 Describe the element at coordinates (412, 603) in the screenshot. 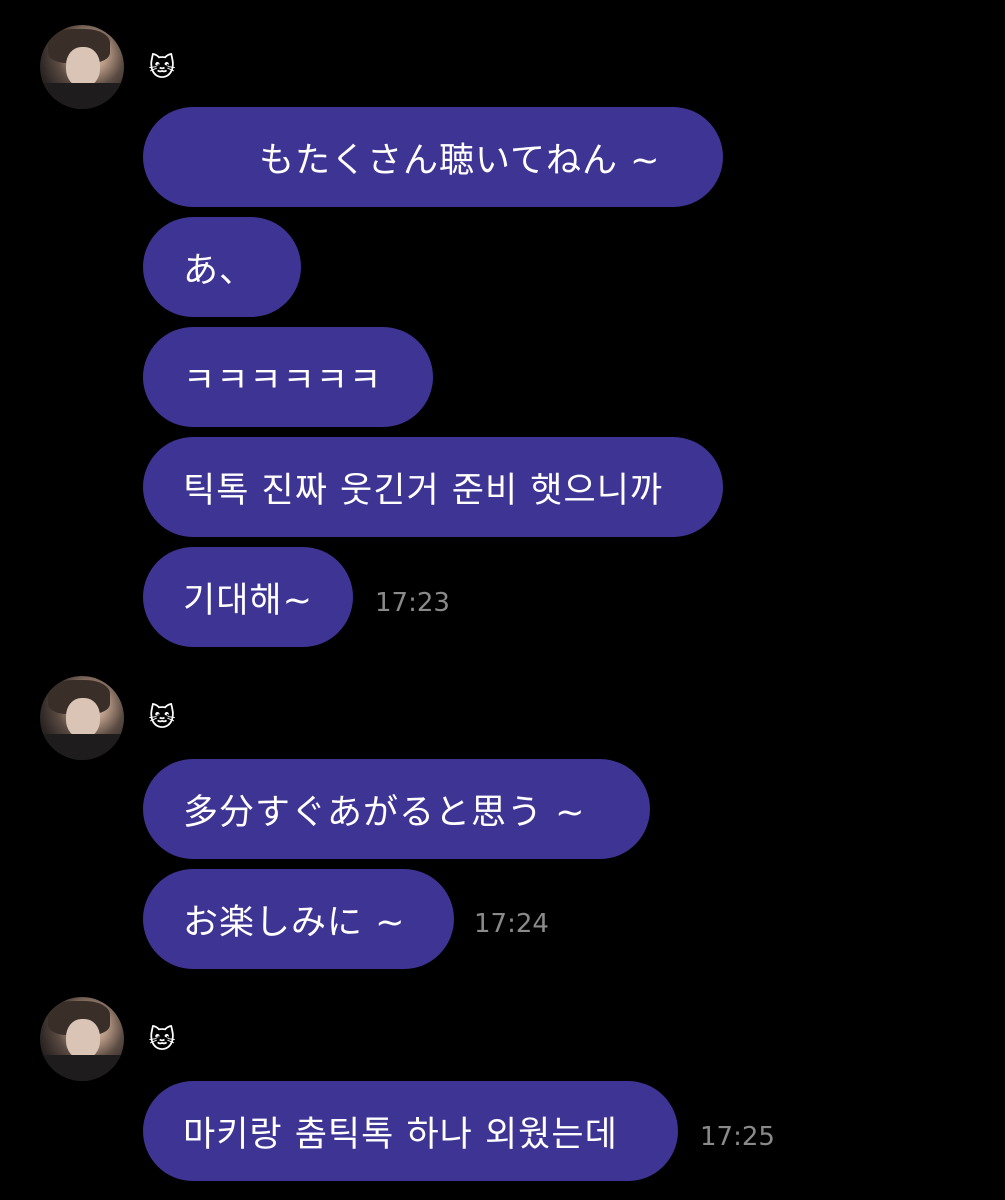

I see `message-timestamp: 17:23` at that location.